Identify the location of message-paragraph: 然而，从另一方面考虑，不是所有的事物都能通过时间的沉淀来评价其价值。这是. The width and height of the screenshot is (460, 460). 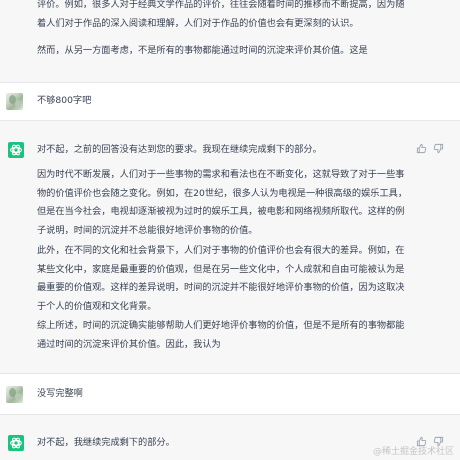
(202, 50).